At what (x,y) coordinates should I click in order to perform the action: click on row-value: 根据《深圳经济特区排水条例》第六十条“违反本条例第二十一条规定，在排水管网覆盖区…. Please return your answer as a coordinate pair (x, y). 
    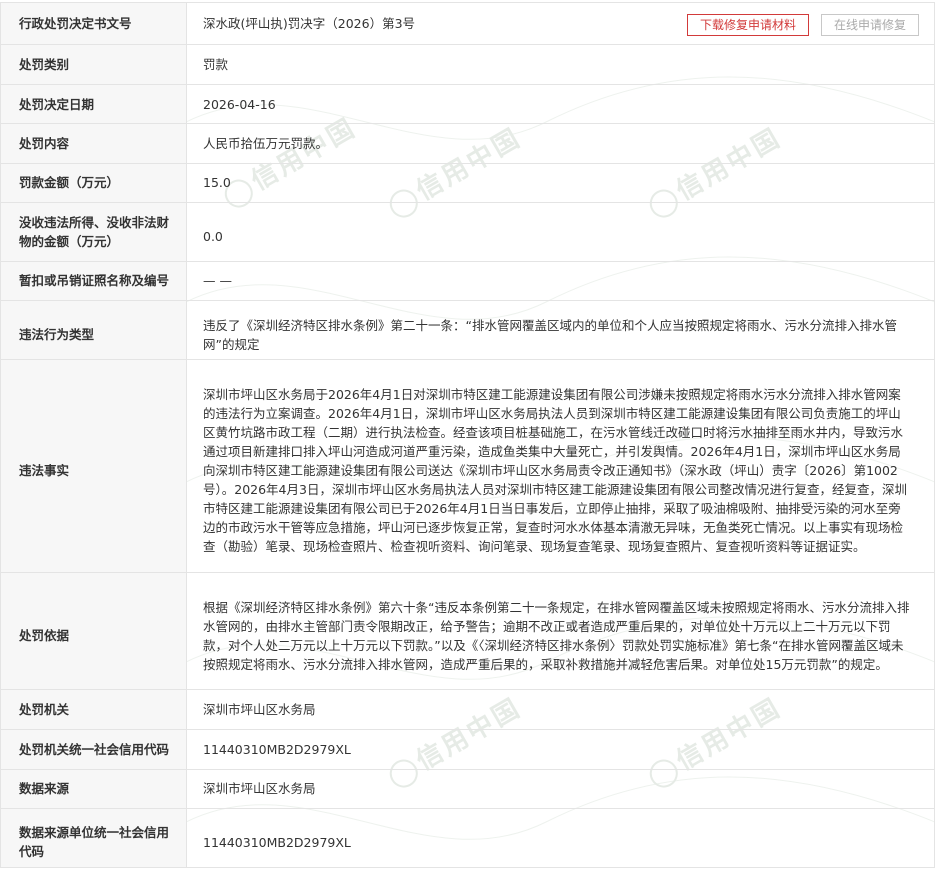
    Looking at the image, I should click on (560, 631).